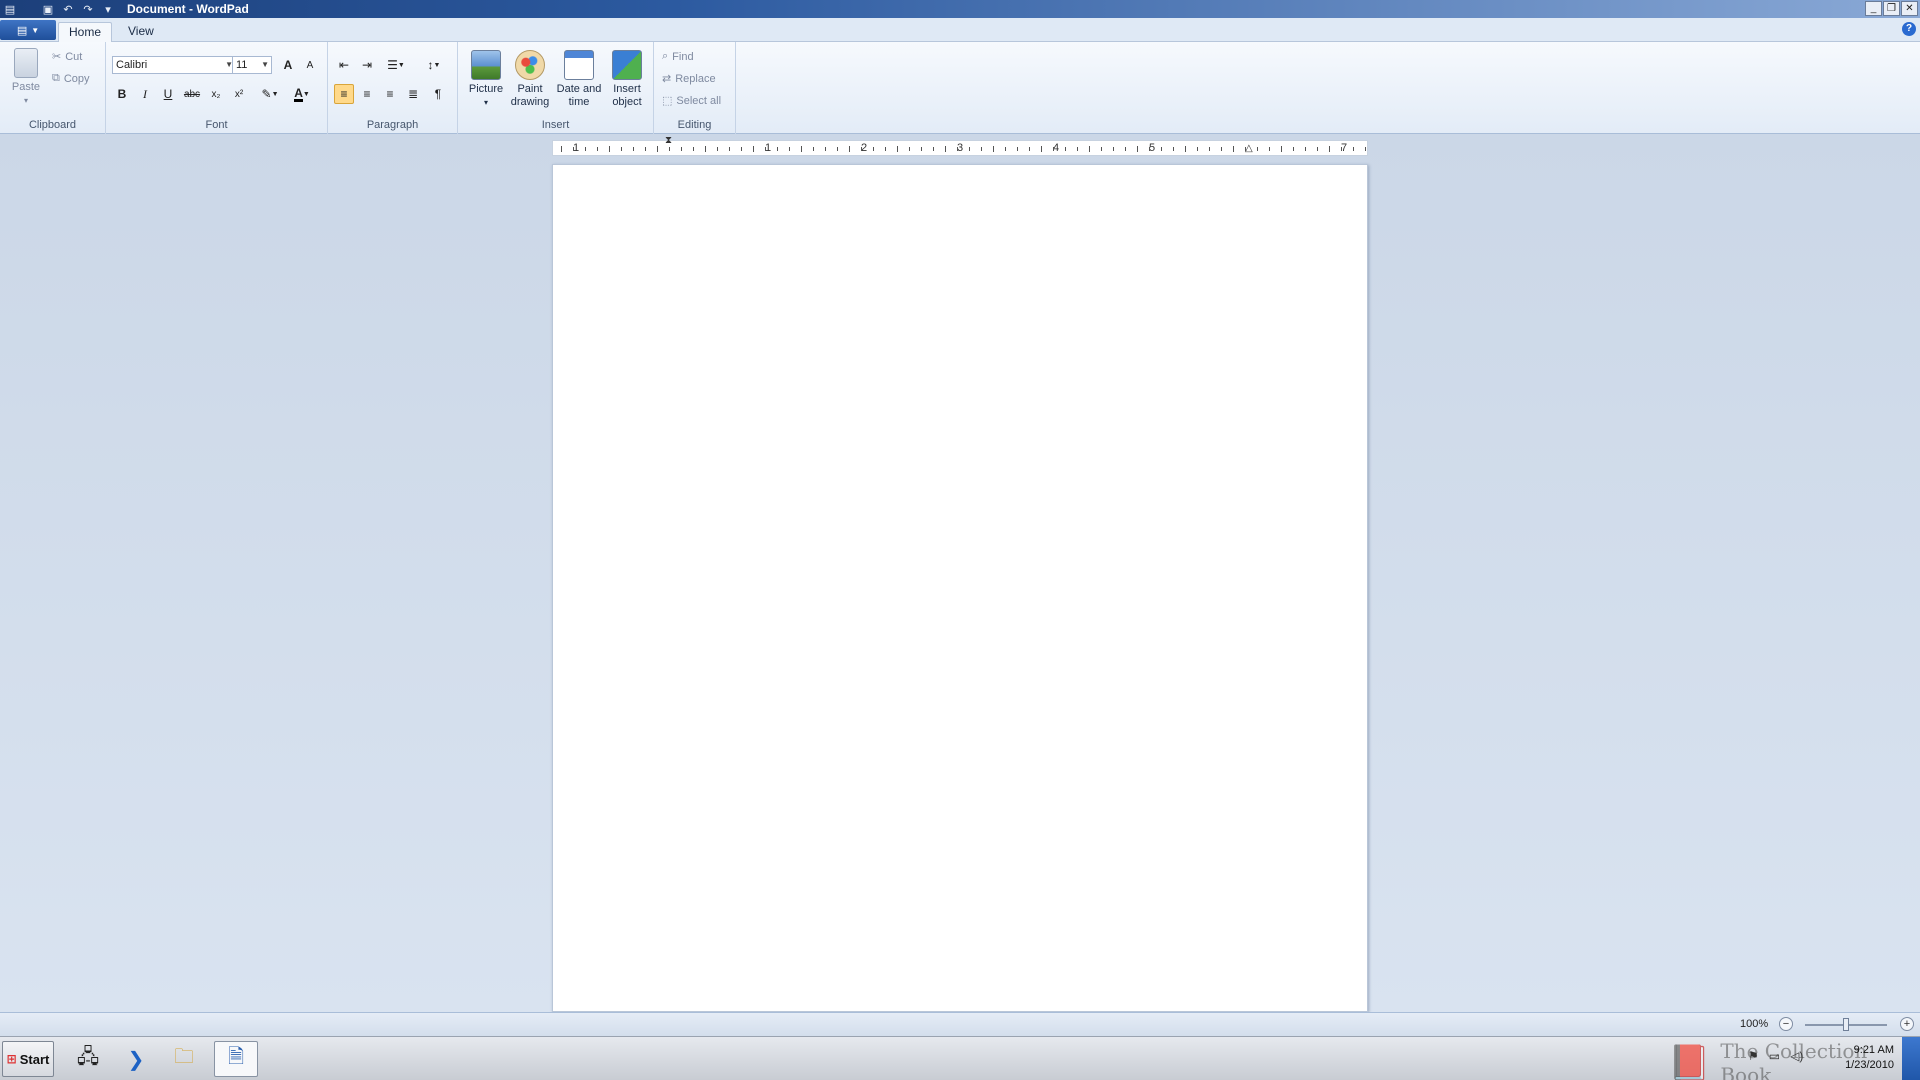 This screenshot has height=1080, width=1920. I want to click on font-group-label: Font, so click(216, 125).